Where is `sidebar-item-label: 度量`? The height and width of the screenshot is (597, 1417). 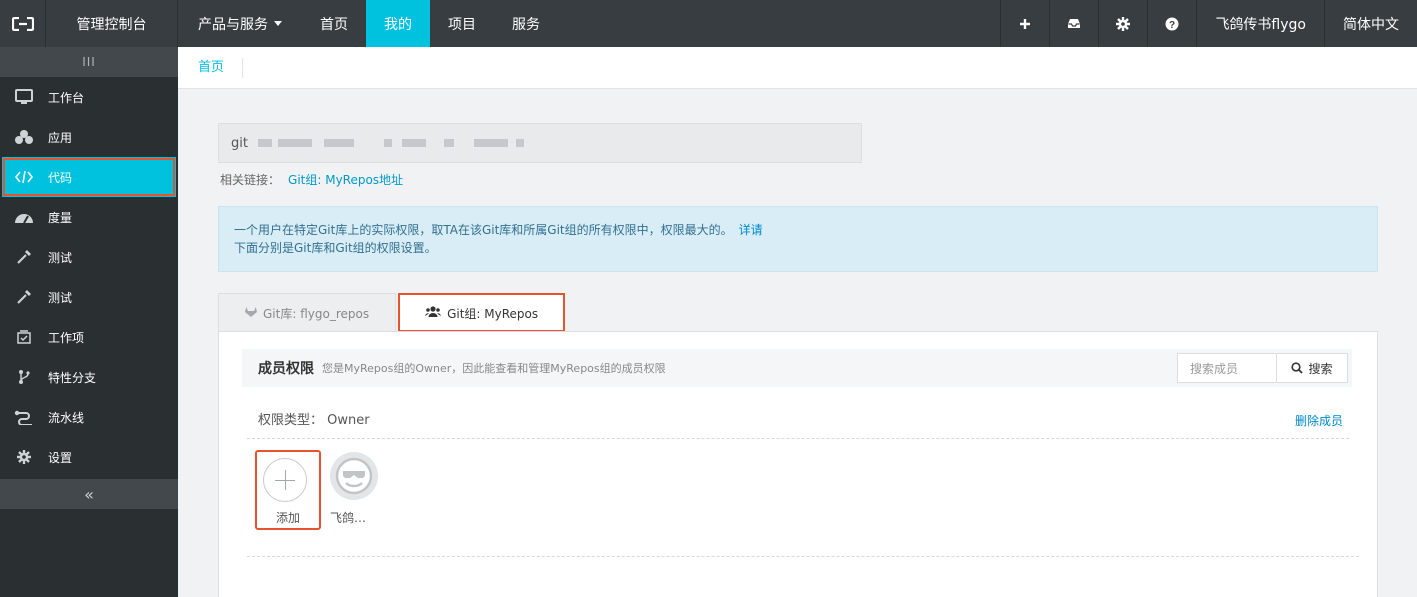
sidebar-item-label: 度量 is located at coordinates (60, 217).